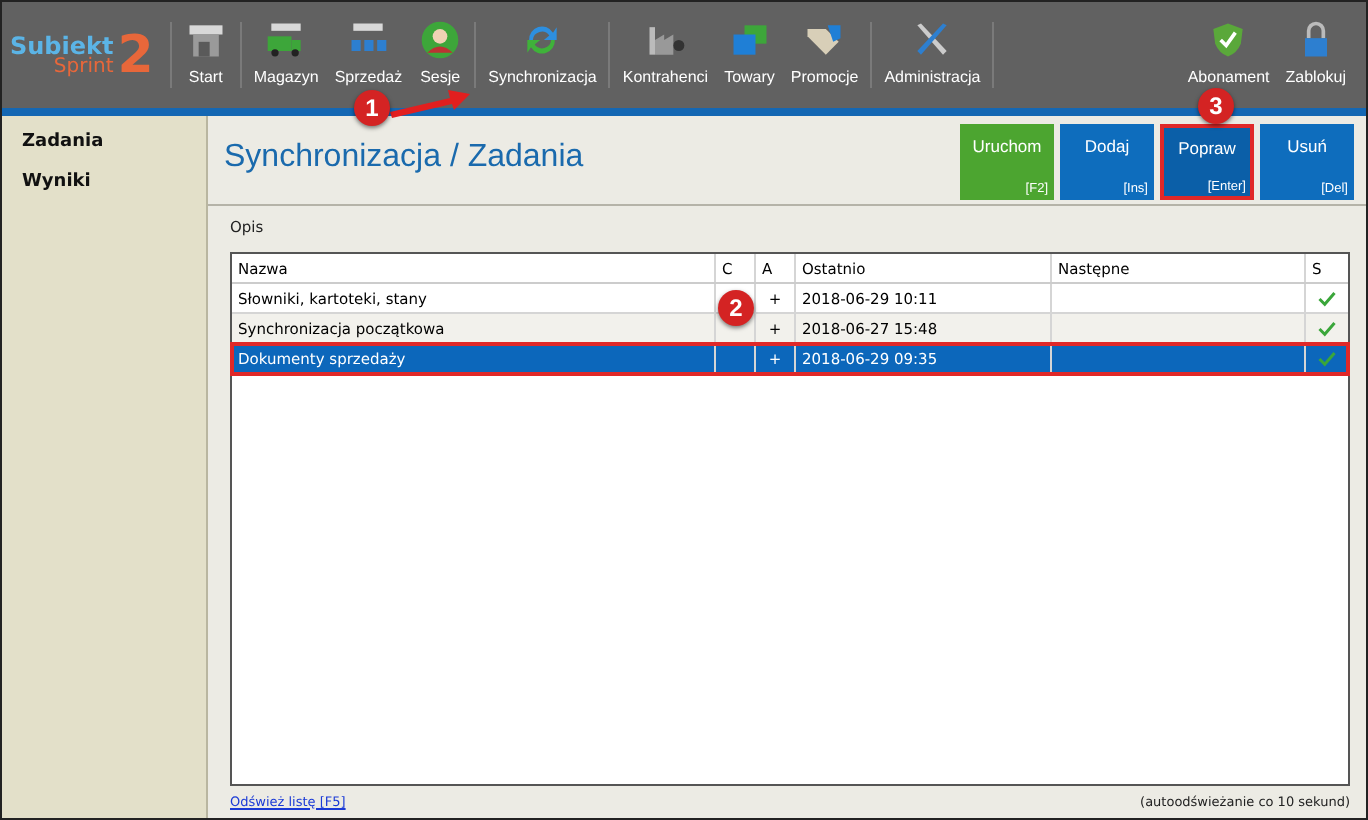  What do you see at coordinates (104, 182) in the screenshot?
I see `sidebar-item: Wyniki` at bounding box center [104, 182].